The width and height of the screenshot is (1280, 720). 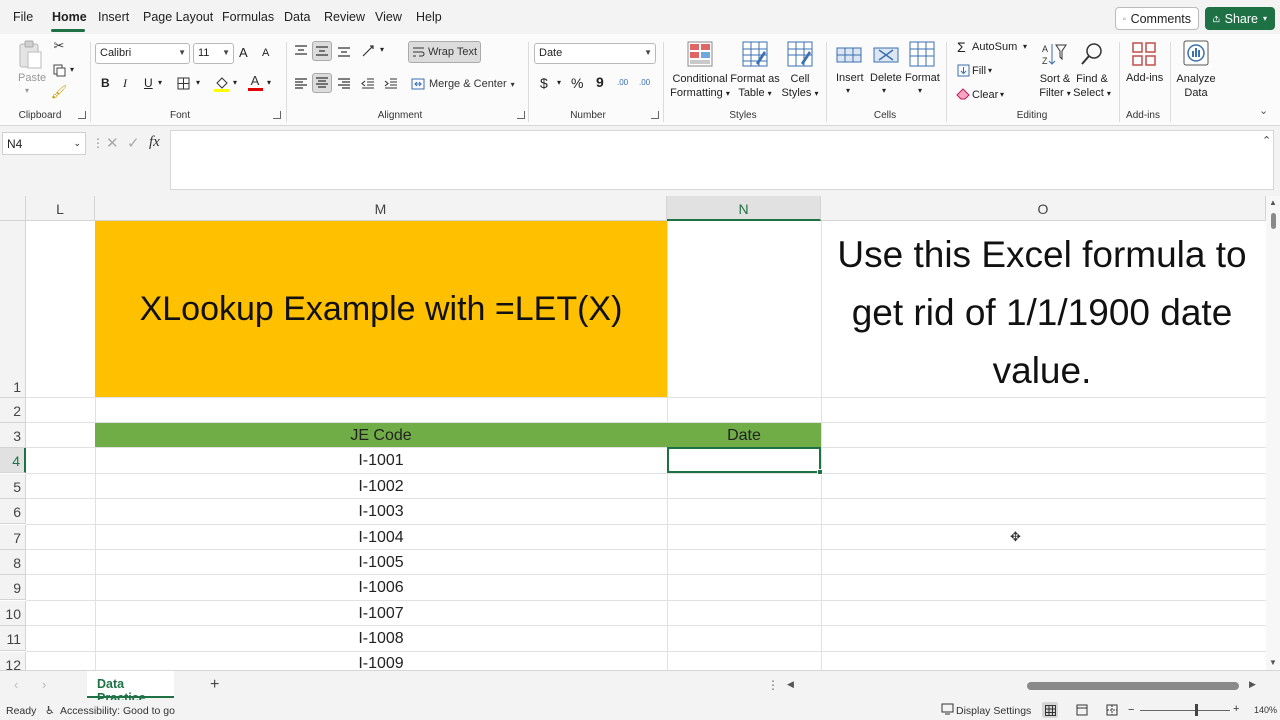 I want to click on name-box: N4 ⌄, so click(x=44, y=143).